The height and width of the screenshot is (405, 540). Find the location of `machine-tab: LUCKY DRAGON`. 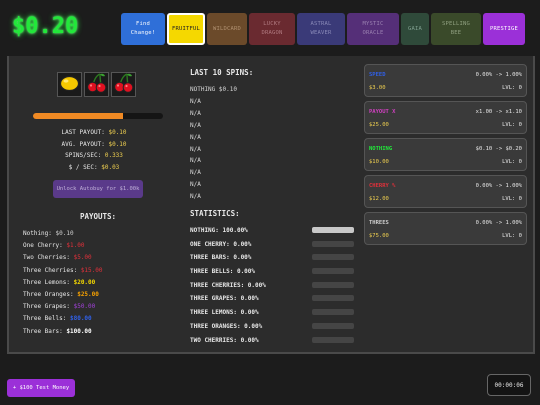

machine-tab: LUCKY DRAGON is located at coordinates (272, 29).